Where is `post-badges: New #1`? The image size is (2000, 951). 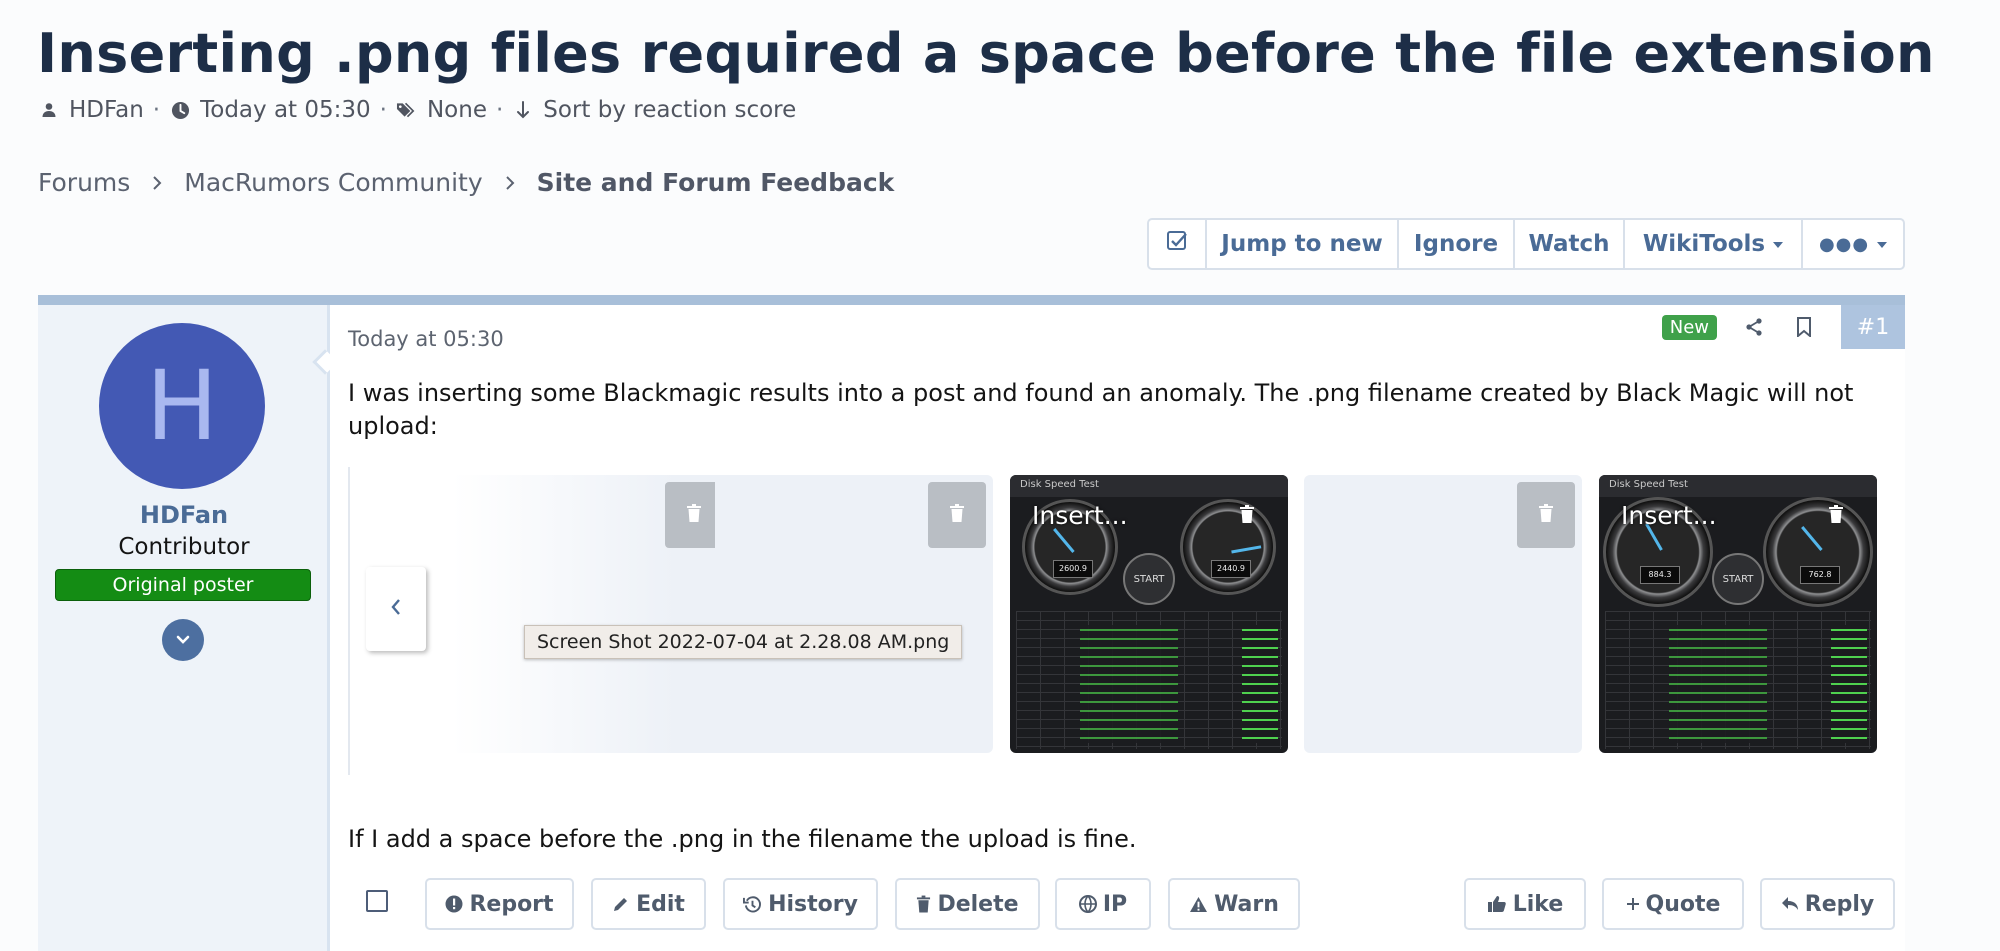
post-badges: New #1 is located at coordinates (1783, 327).